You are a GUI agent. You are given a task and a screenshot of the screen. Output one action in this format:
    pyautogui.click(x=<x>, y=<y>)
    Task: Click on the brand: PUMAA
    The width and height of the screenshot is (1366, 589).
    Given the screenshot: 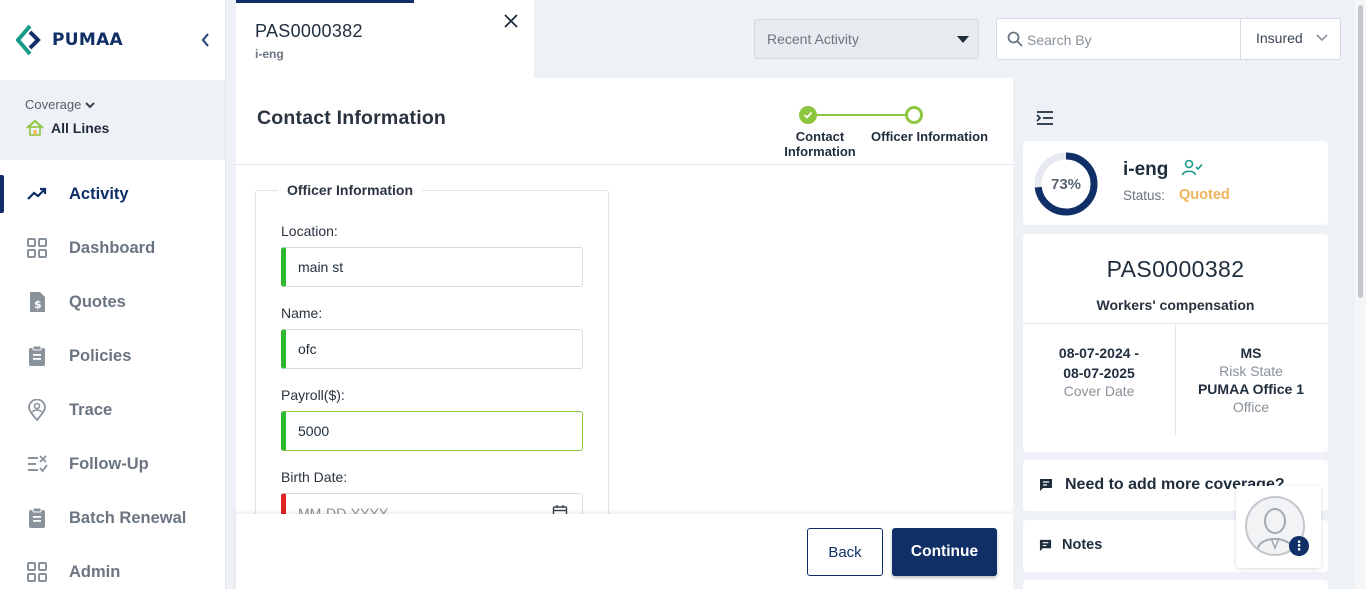 What is the action you would take?
    pyautogui.click(x=112, y=40)
    